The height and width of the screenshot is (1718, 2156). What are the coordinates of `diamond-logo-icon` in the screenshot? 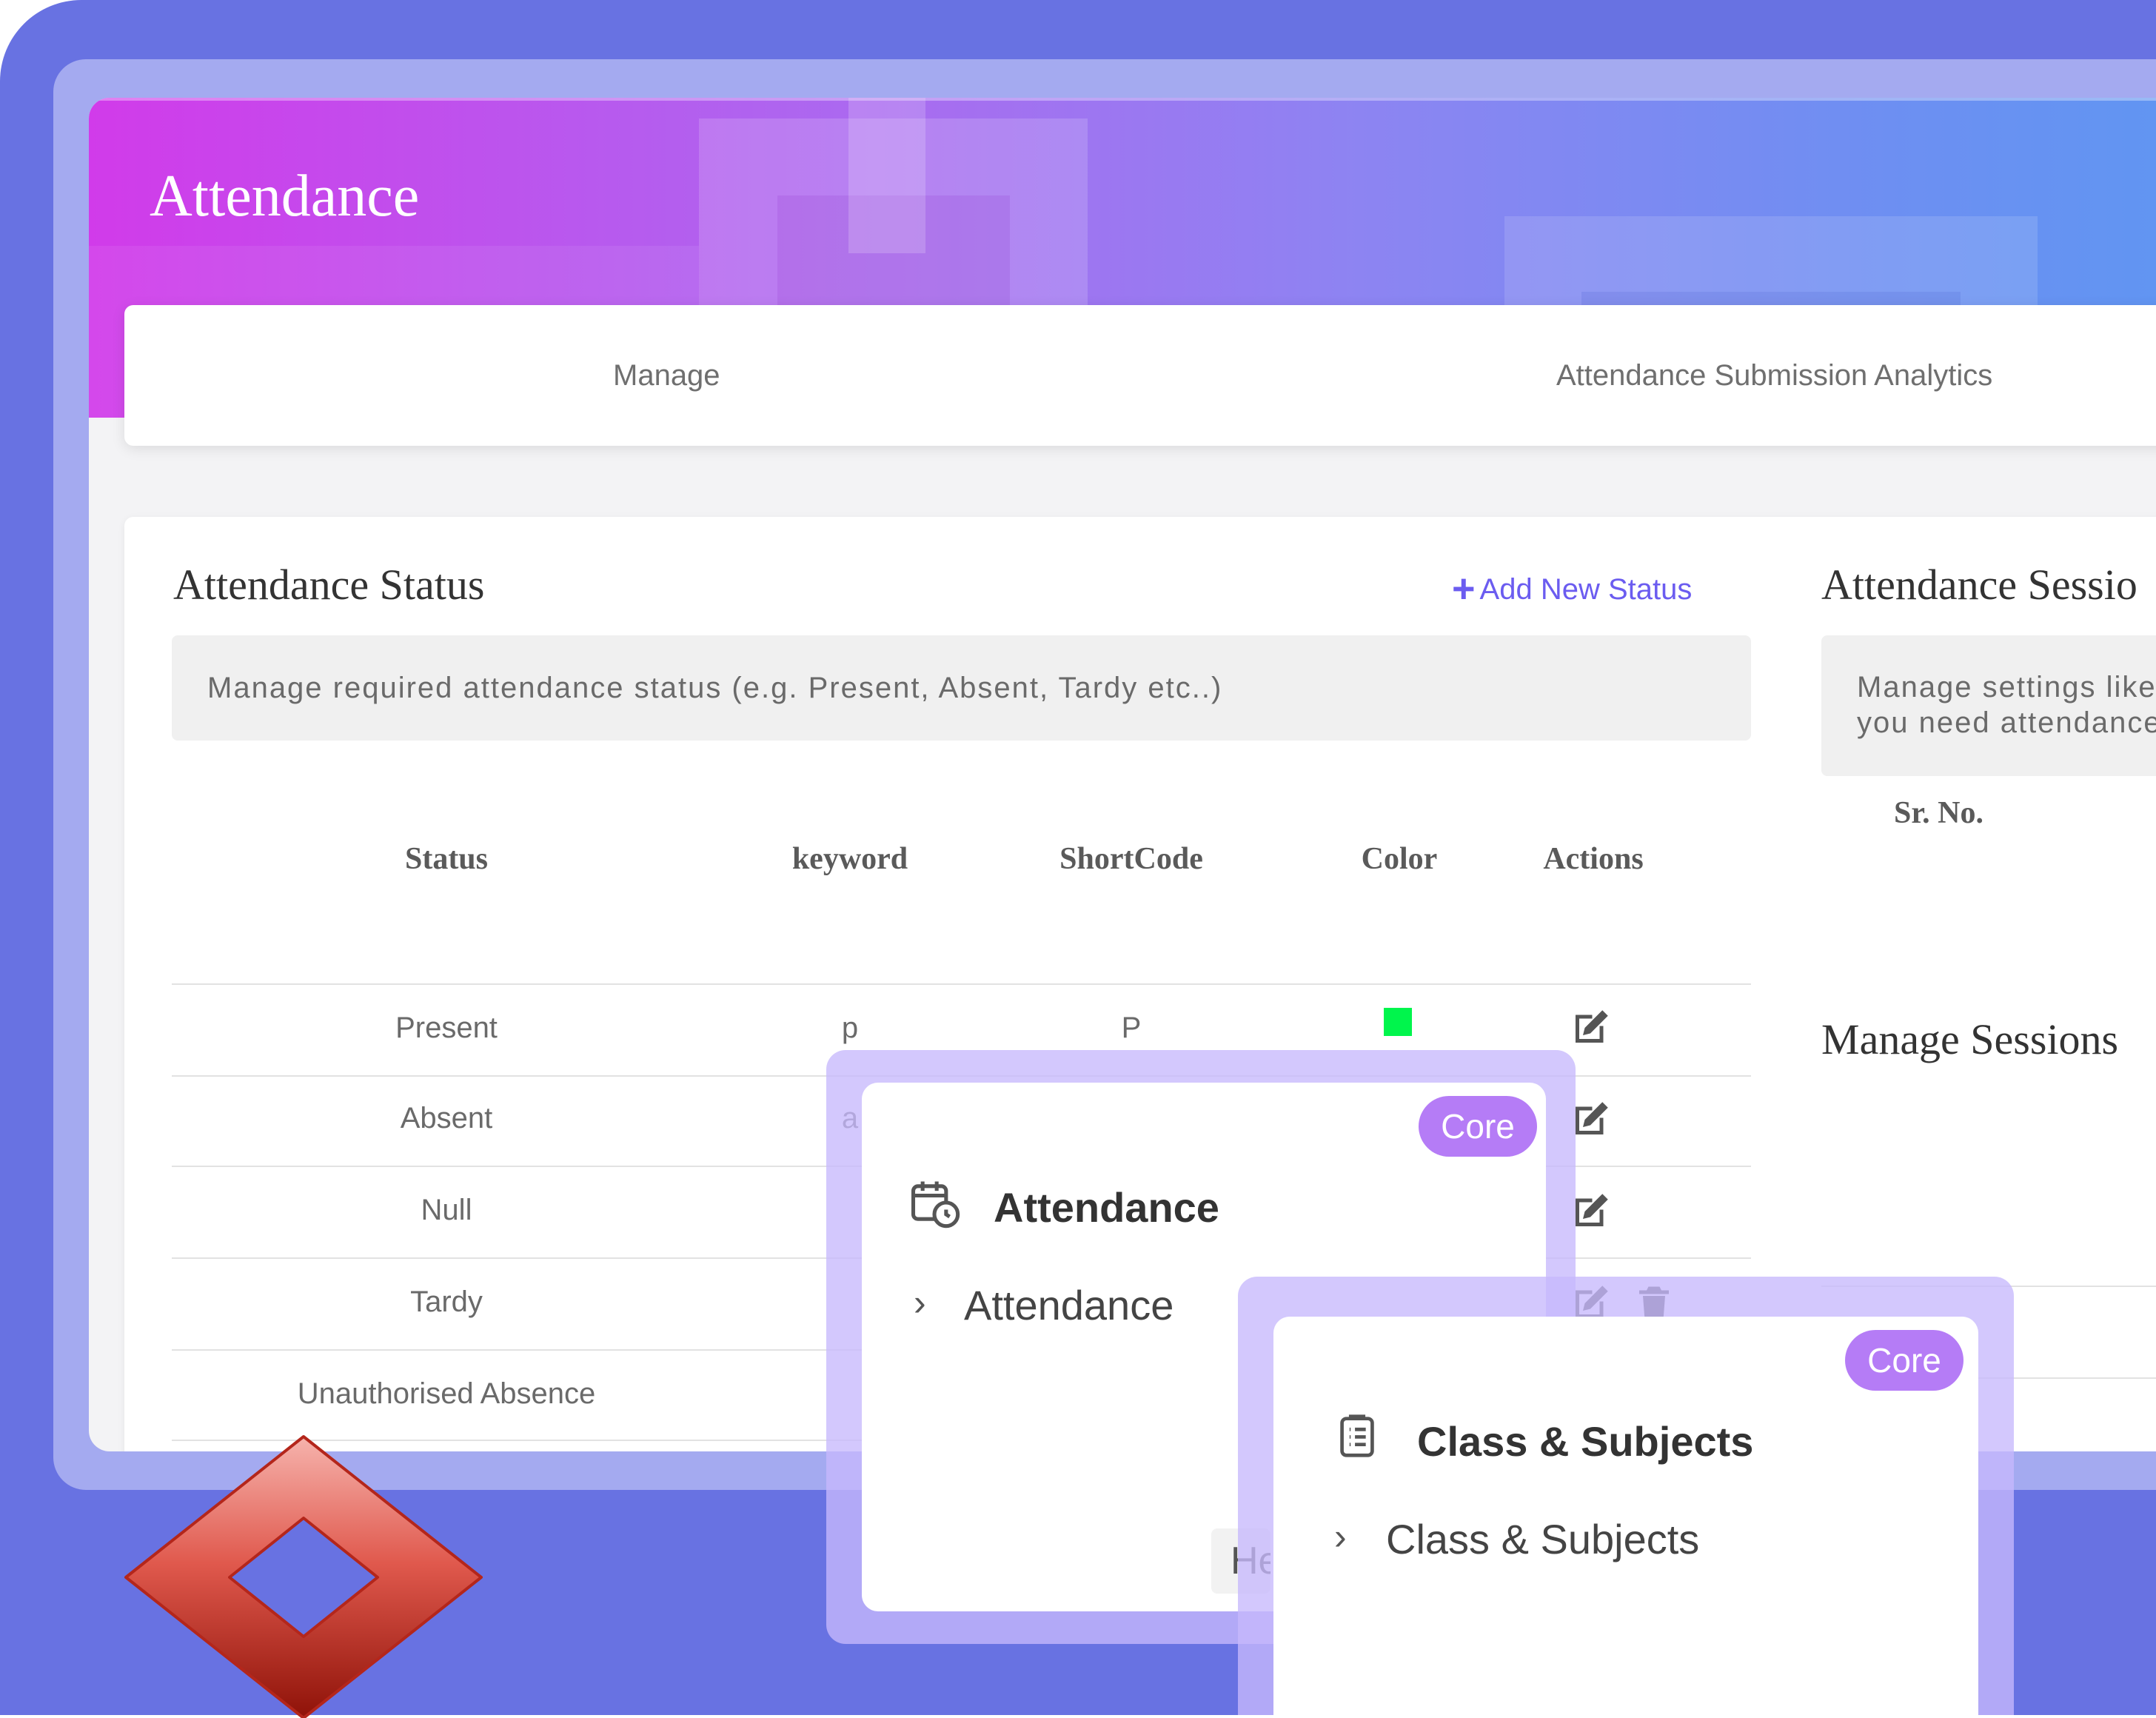 It's located at (303, 1576).